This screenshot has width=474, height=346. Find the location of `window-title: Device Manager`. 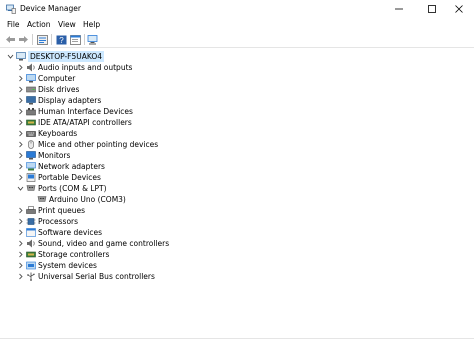

window-title: Device Manager is located at coordinates (50, 8).